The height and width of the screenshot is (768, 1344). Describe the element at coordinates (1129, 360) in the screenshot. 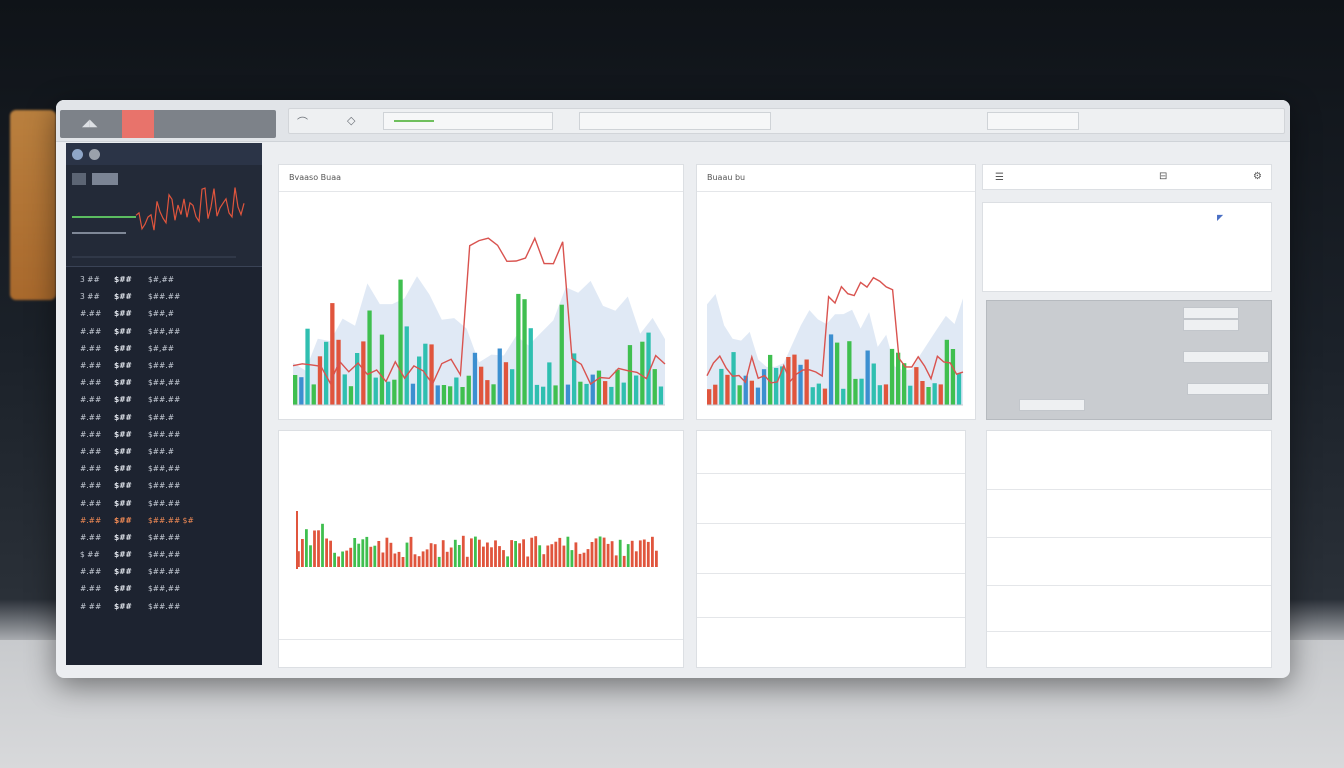

I see `panel-orders` at that location.